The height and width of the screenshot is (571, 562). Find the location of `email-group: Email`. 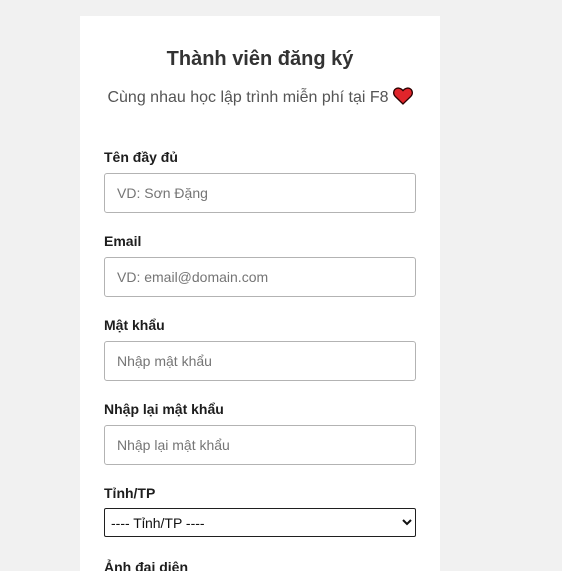

email-group: Email is located at coordinates (260, 264).